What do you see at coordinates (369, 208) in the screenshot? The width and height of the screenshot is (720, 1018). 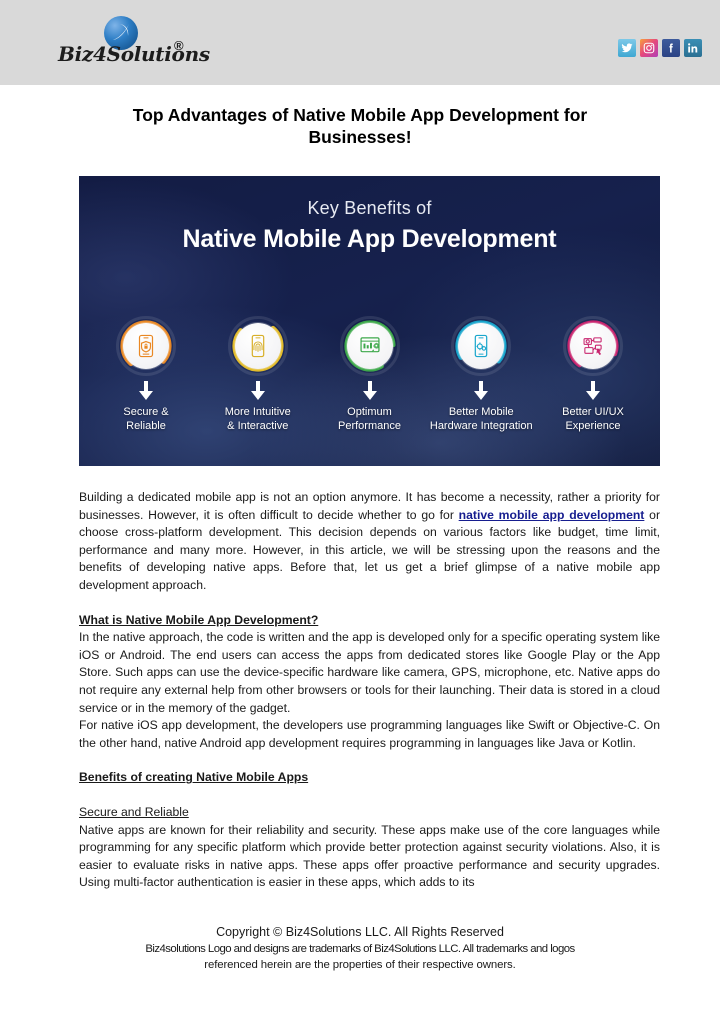 I see `infographic-subtitle: Key Benefits of` at bounding box center [369, 208].